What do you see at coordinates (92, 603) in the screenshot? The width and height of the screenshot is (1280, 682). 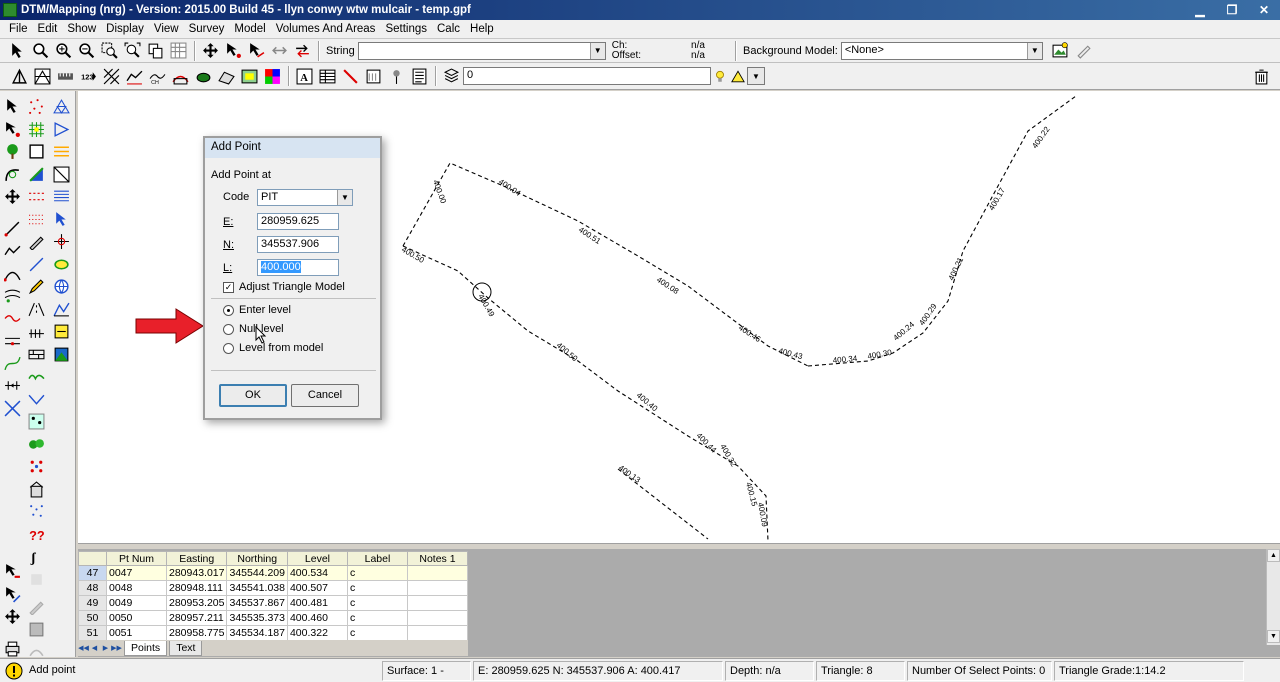 I see `row-number: 49` at bounding box center [92, 603].